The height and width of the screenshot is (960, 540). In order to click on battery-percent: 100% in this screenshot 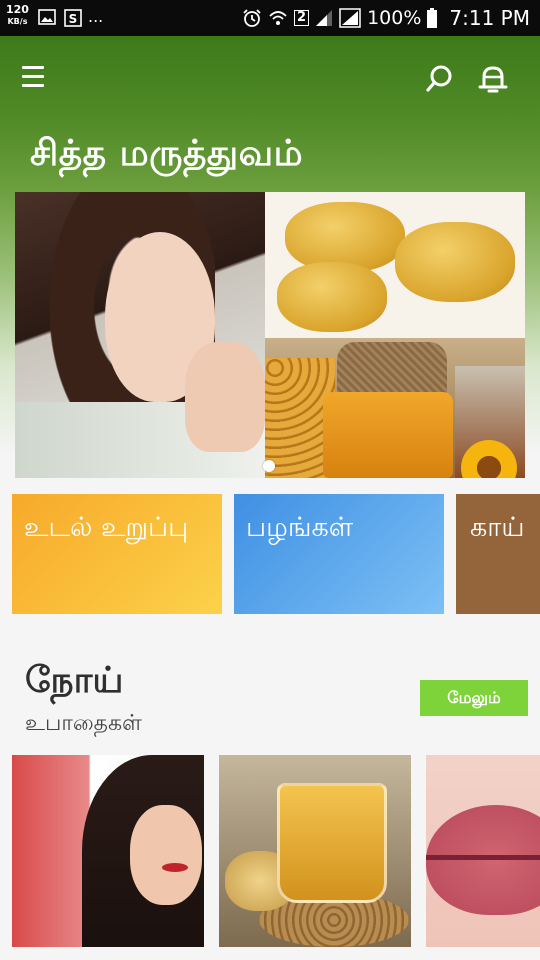, I will do `click(394, 18)`.